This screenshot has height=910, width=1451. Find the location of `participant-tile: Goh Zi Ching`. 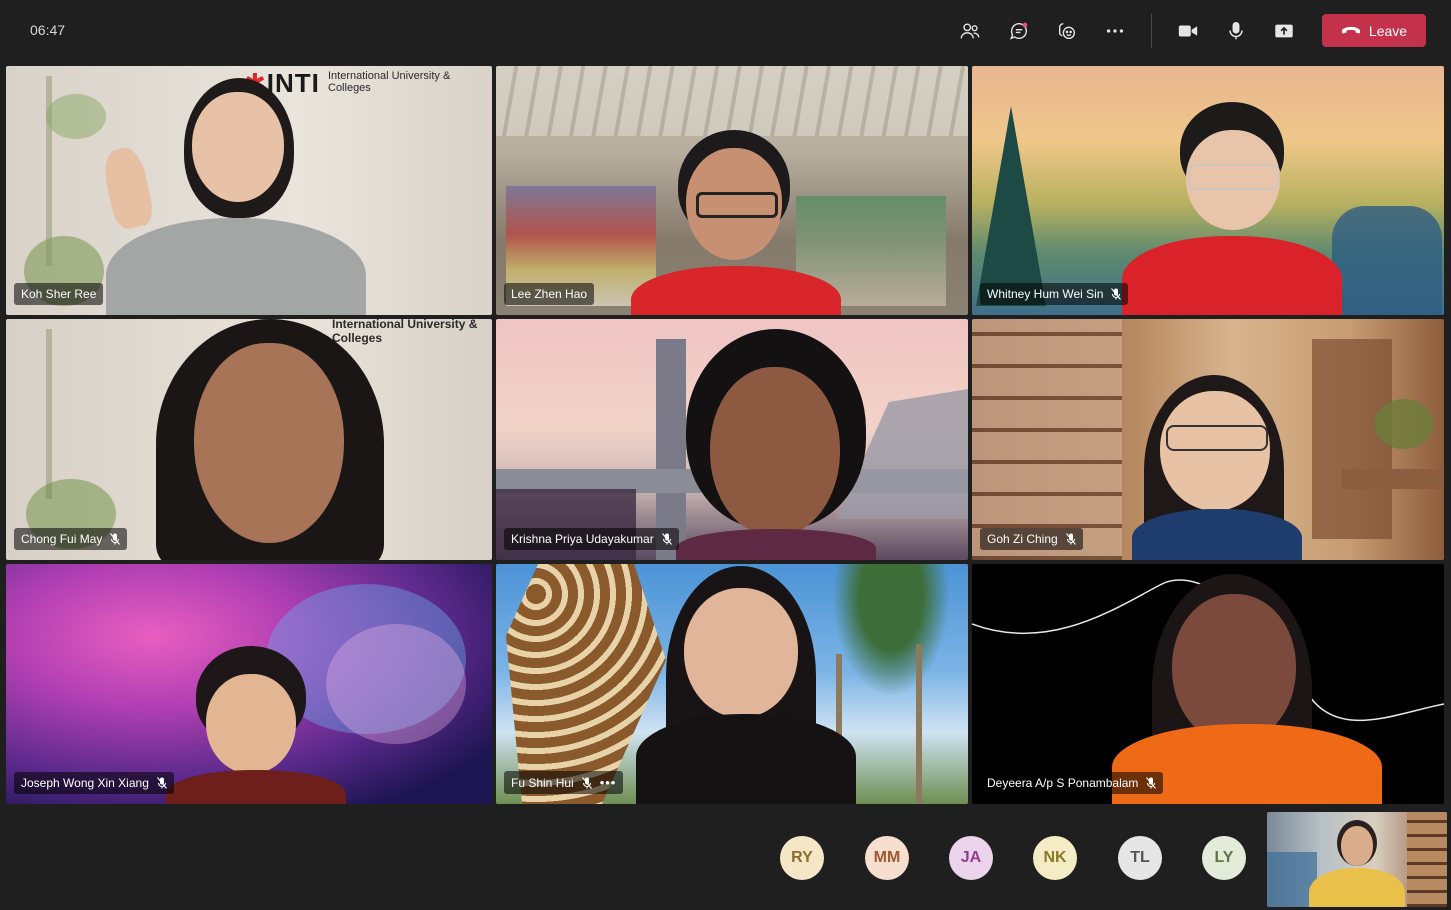

participant-tile: Goh Zi Ching is located at coordinates (1208, 439).